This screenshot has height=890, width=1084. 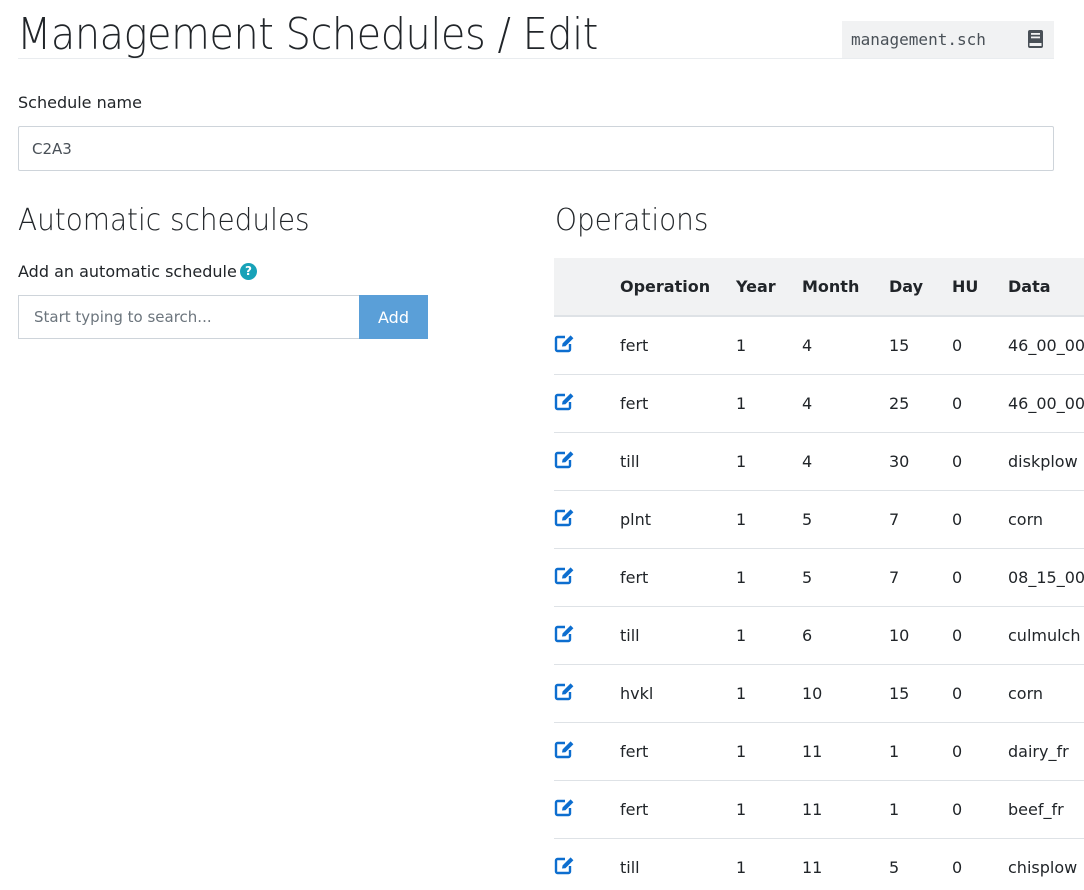 What do you see at coordinates (1046, 635) in the screenshot?
I see `cell-data: culmulch` at bounding box center [1046, 635].